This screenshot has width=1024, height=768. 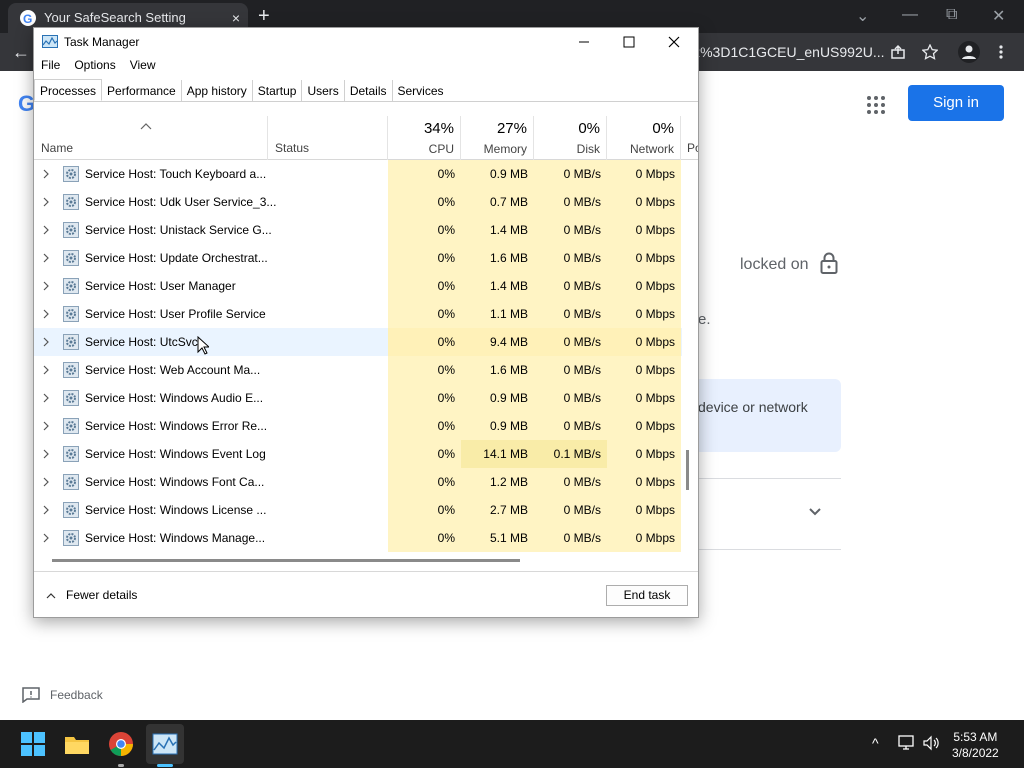 What do you see at coordinates (774, 264) in the screenshot?
I see `locked-on-text: locked on` at bounding box center [774, 264].